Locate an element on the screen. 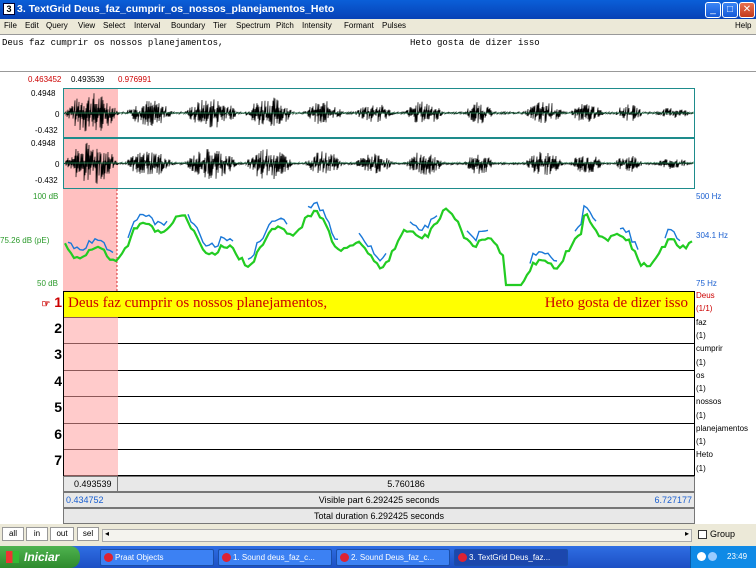 This screenshot has height=568, width=756. group-label: Group is located at coordinates (723, 534).